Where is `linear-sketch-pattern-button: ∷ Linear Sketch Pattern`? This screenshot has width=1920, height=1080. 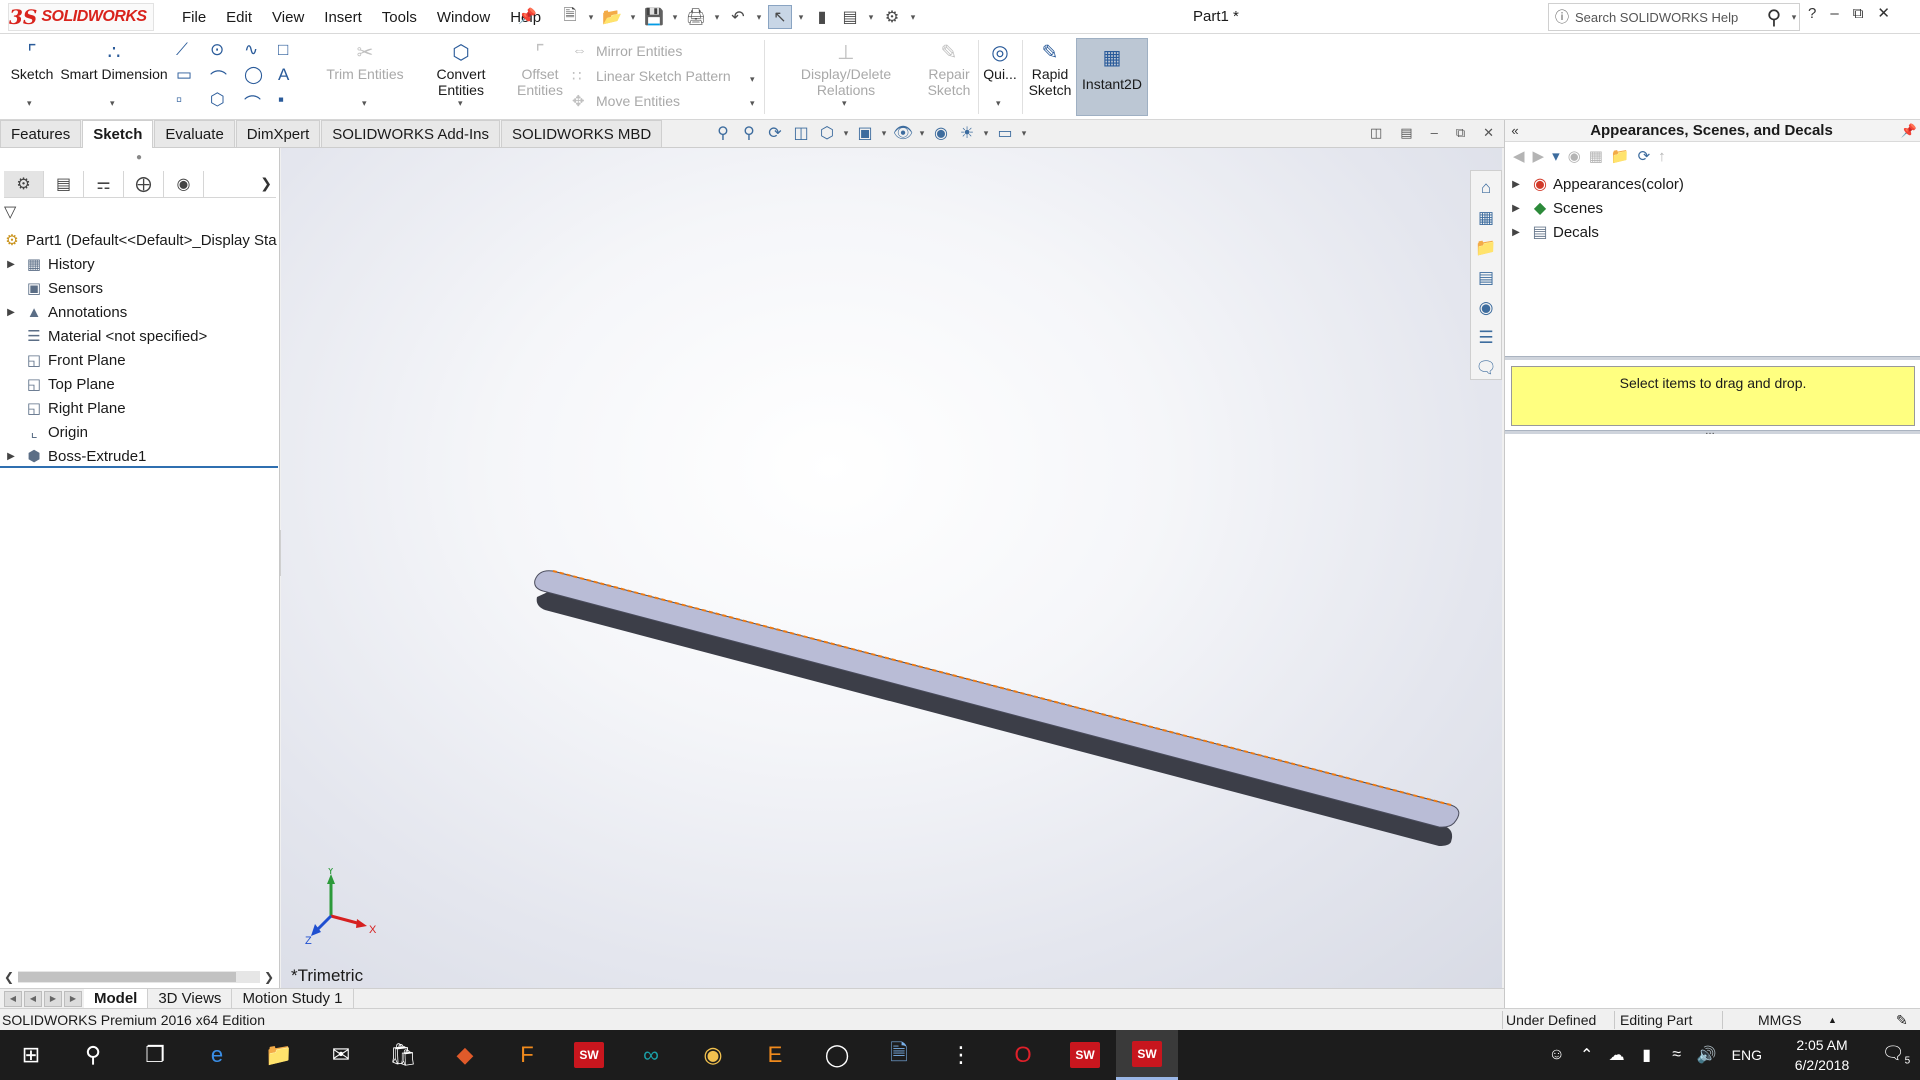 linear-sketch-pattern-button: ∷ Linear Sketch Pattern is located at coordinates (651, 76).